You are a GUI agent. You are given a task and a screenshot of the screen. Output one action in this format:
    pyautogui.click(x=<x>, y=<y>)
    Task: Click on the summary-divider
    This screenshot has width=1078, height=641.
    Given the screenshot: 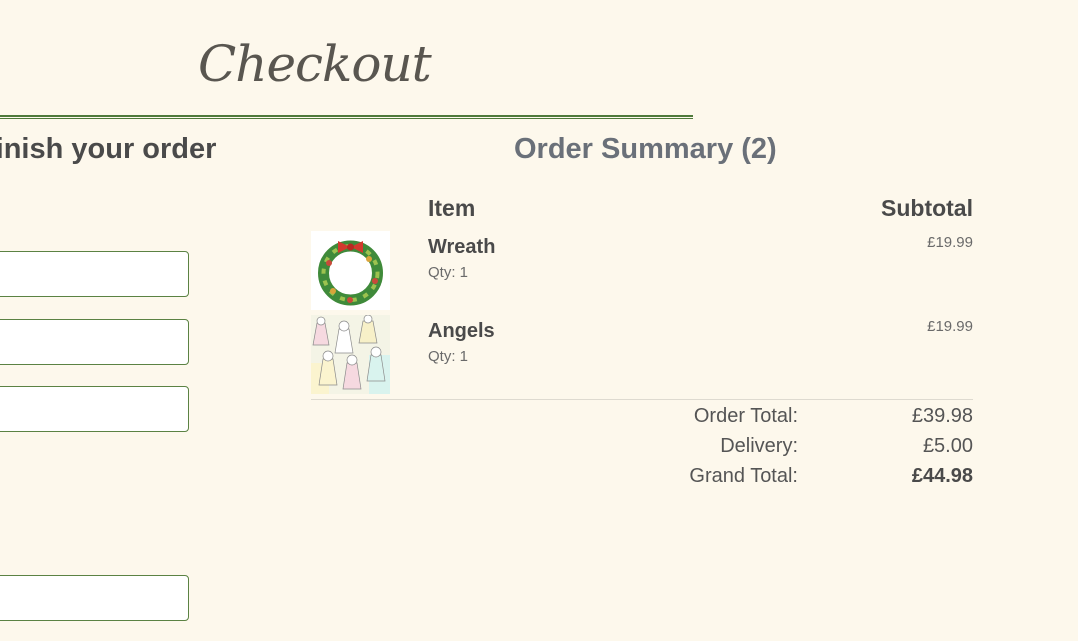 What is the action you would take?
    pyautogui.click(x=642, y=399)
    